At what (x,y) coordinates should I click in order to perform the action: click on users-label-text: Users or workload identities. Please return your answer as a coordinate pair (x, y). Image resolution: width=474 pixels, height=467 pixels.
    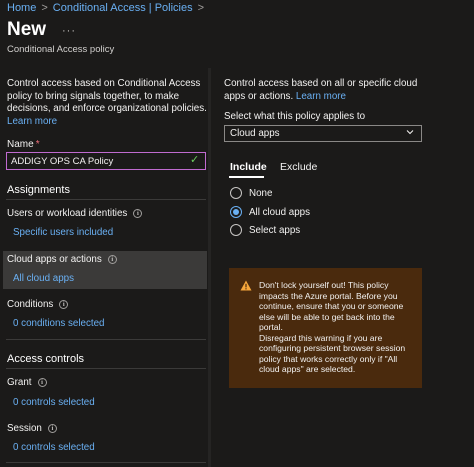
    Looking at the image, I should click on (67, 213).